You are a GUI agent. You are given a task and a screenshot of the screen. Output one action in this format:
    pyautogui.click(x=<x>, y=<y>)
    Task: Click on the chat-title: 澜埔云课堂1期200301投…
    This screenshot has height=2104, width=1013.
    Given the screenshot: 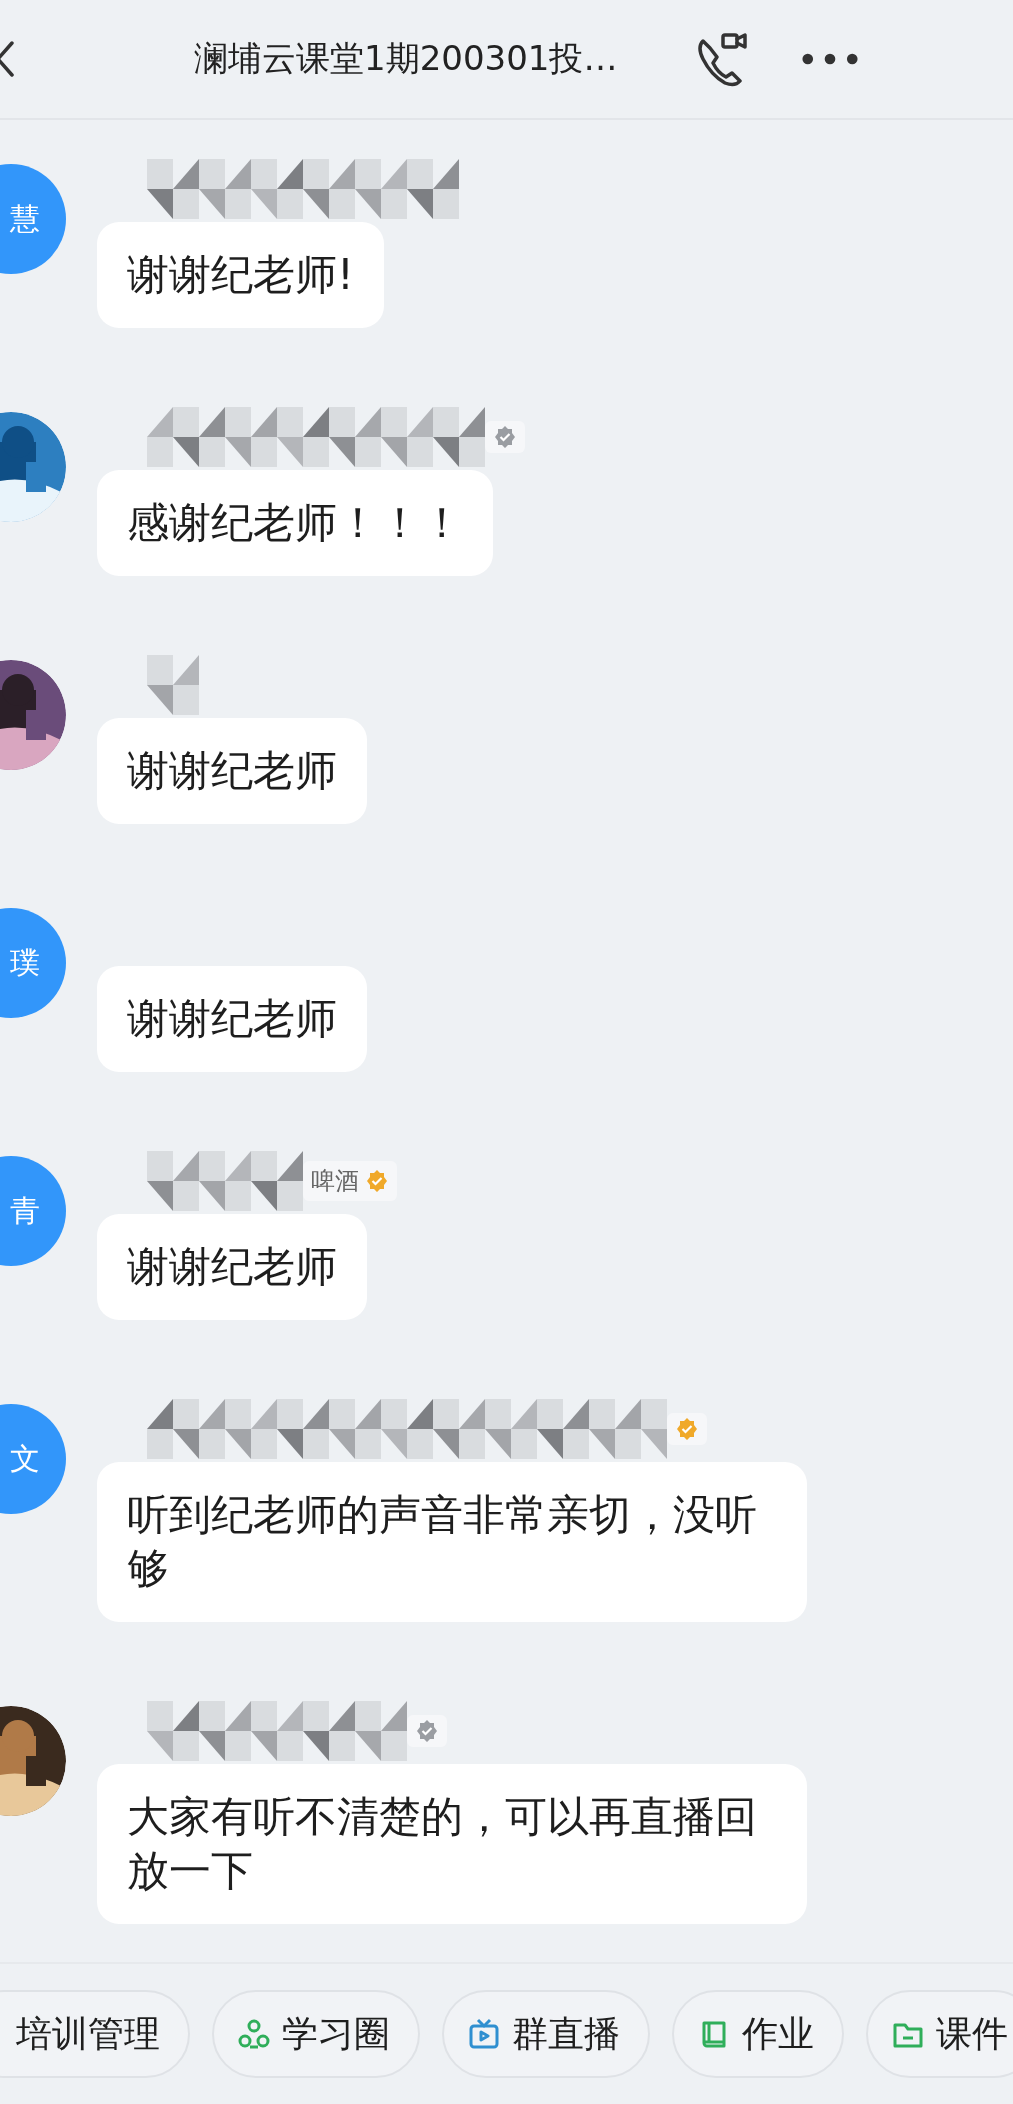 What is the action you would take?
    pyautogui.click(x=406, y=58)
    